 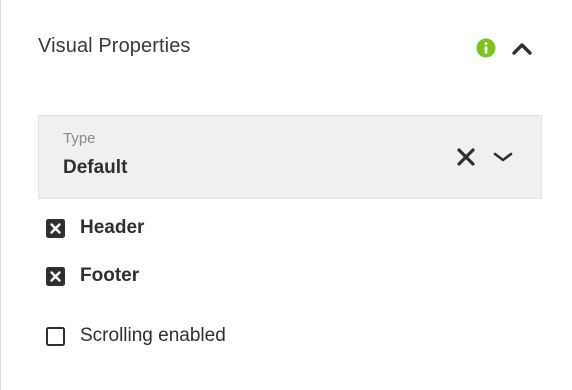 What do you see at coordinates (246, 337) in the screenshot?
I see `scrolling-checkbox-row: Scrolling enabled` at bounding box center [246, 337].